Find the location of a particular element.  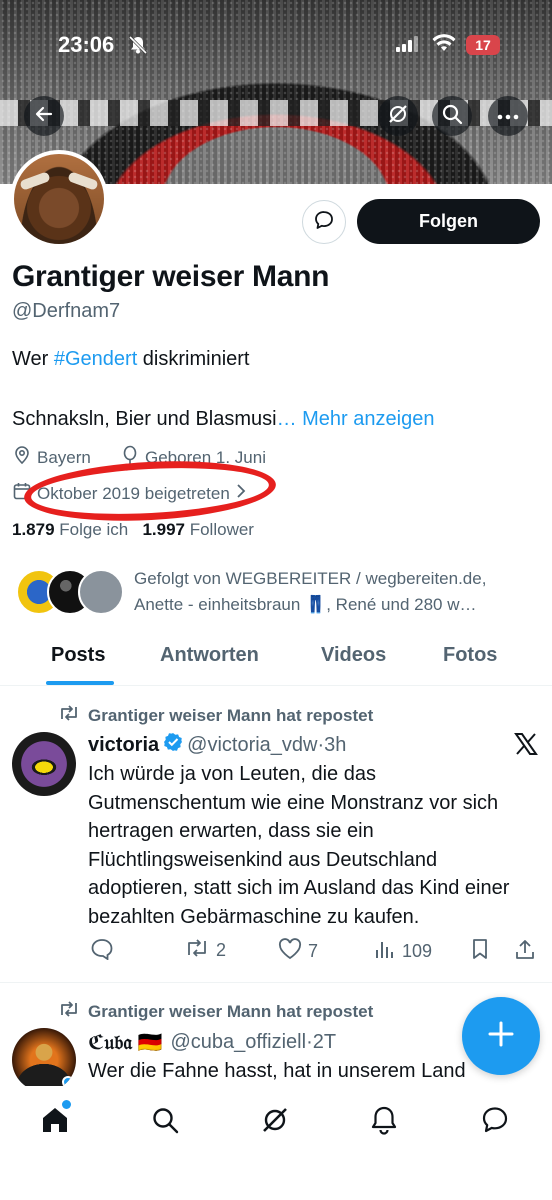

follow-button: Folgen is located at coordinates (448, 221).